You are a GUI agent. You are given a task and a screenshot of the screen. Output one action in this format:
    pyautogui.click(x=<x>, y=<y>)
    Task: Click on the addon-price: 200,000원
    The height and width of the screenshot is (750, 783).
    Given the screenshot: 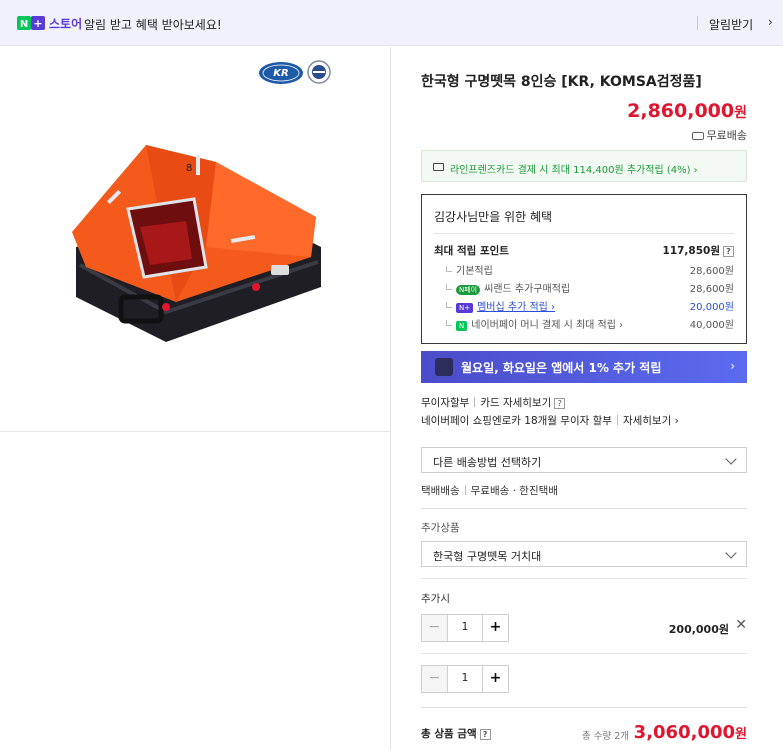 What is the action you would take?
    pyautogui.click(x=698, y=629)
    